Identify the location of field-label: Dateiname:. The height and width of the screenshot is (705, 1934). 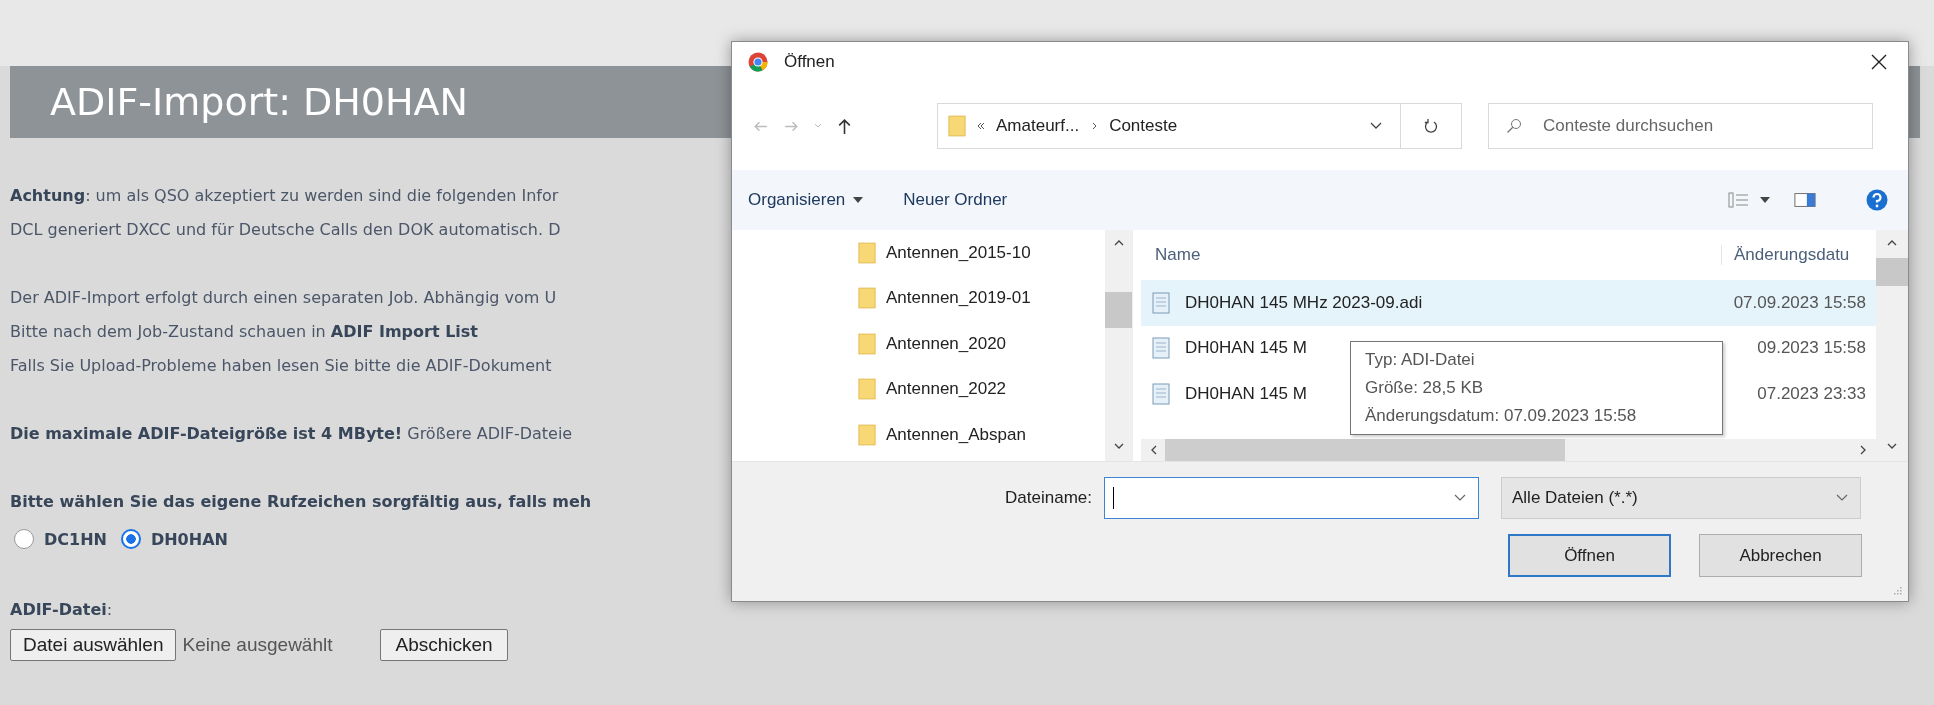
(1048, 498).